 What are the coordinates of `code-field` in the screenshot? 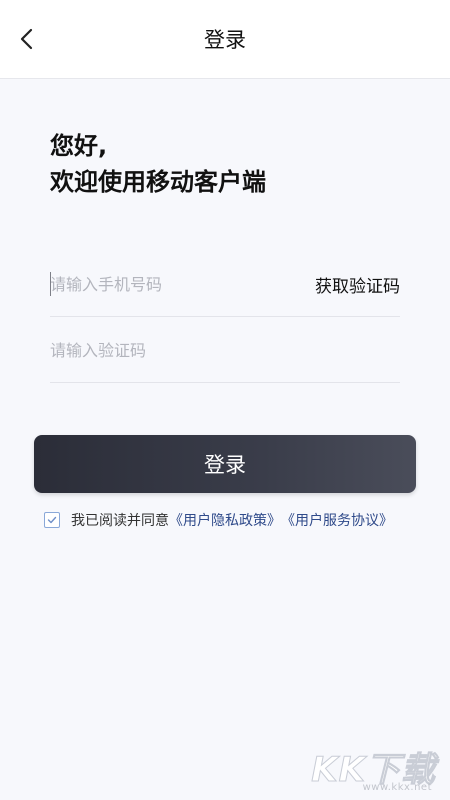 It's located at (225, 350).